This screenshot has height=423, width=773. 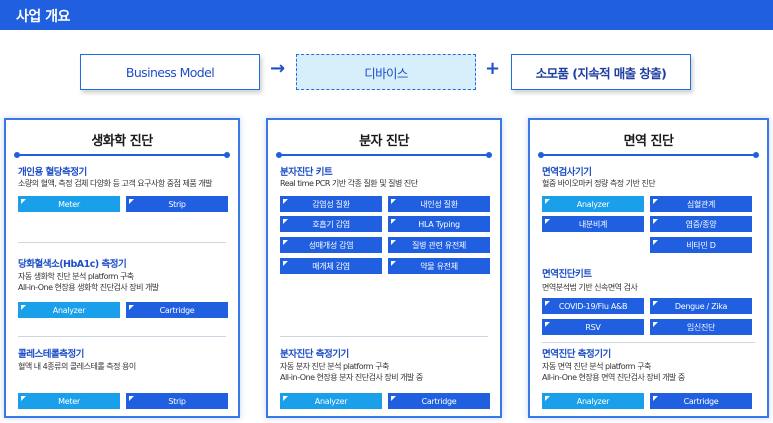 What do you see at coordinates (88, 287) in the screenshot?
I see `section-desc: All-in-One 현장용 생화학 진단검사 장비 개발` at bounding box center [88, 287].